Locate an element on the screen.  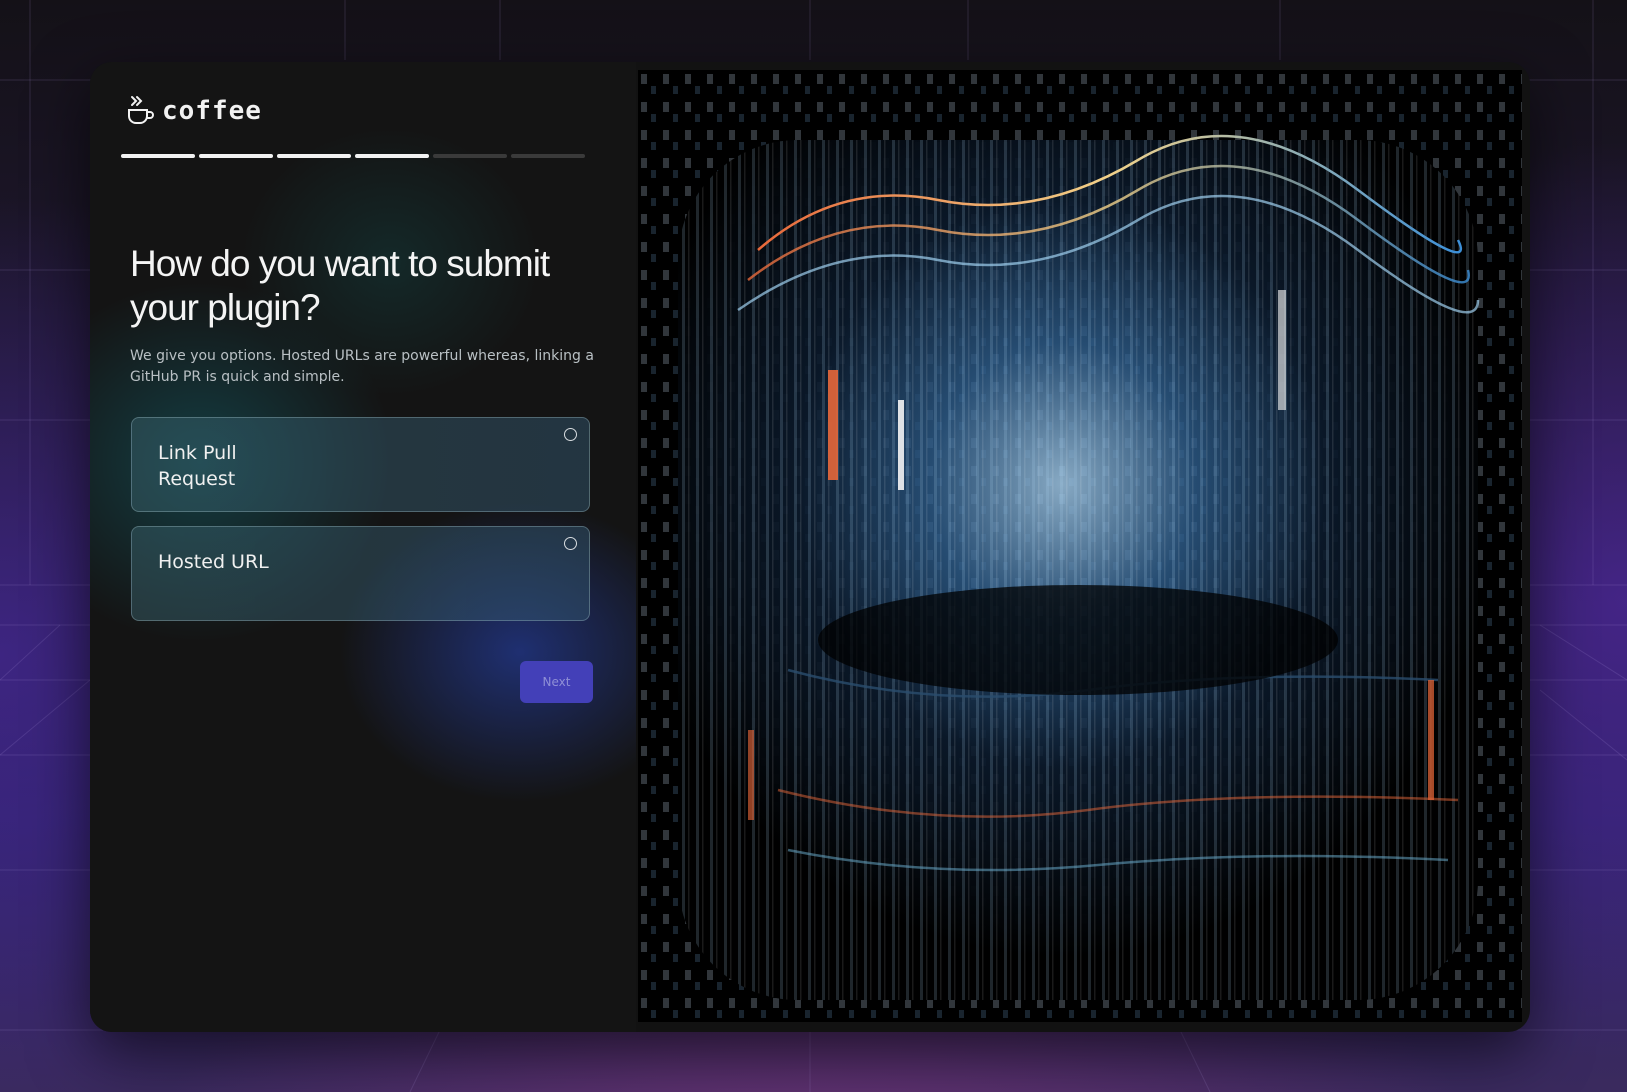
step-progress is located at coordinates (353, 156).